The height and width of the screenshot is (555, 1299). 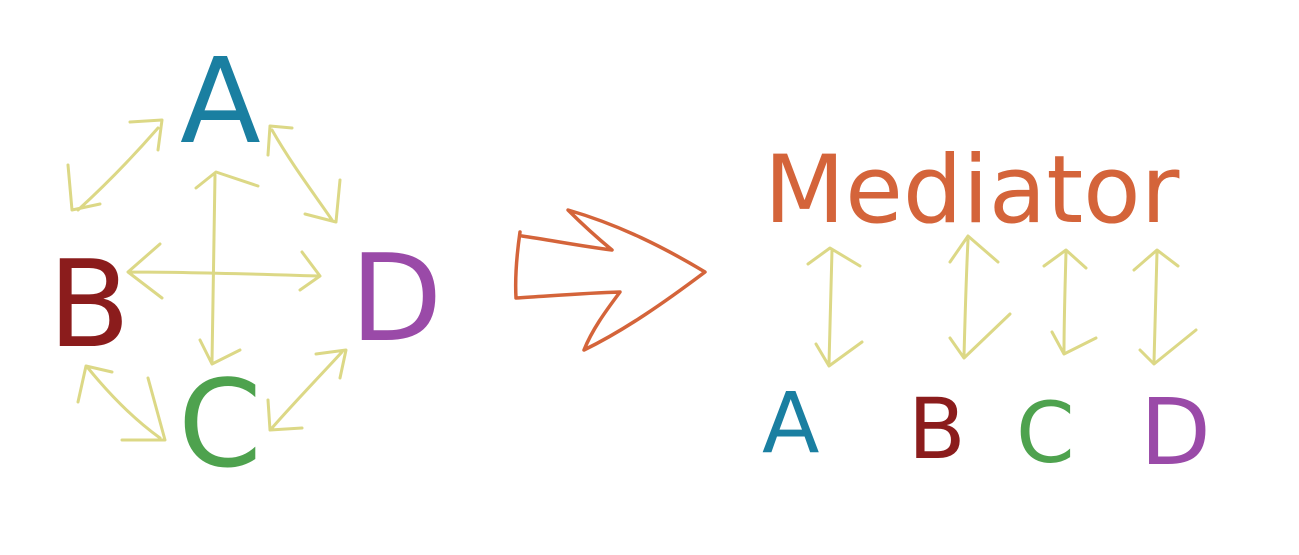 I want to click on arrow-c-d, so click(x=307, y=390).